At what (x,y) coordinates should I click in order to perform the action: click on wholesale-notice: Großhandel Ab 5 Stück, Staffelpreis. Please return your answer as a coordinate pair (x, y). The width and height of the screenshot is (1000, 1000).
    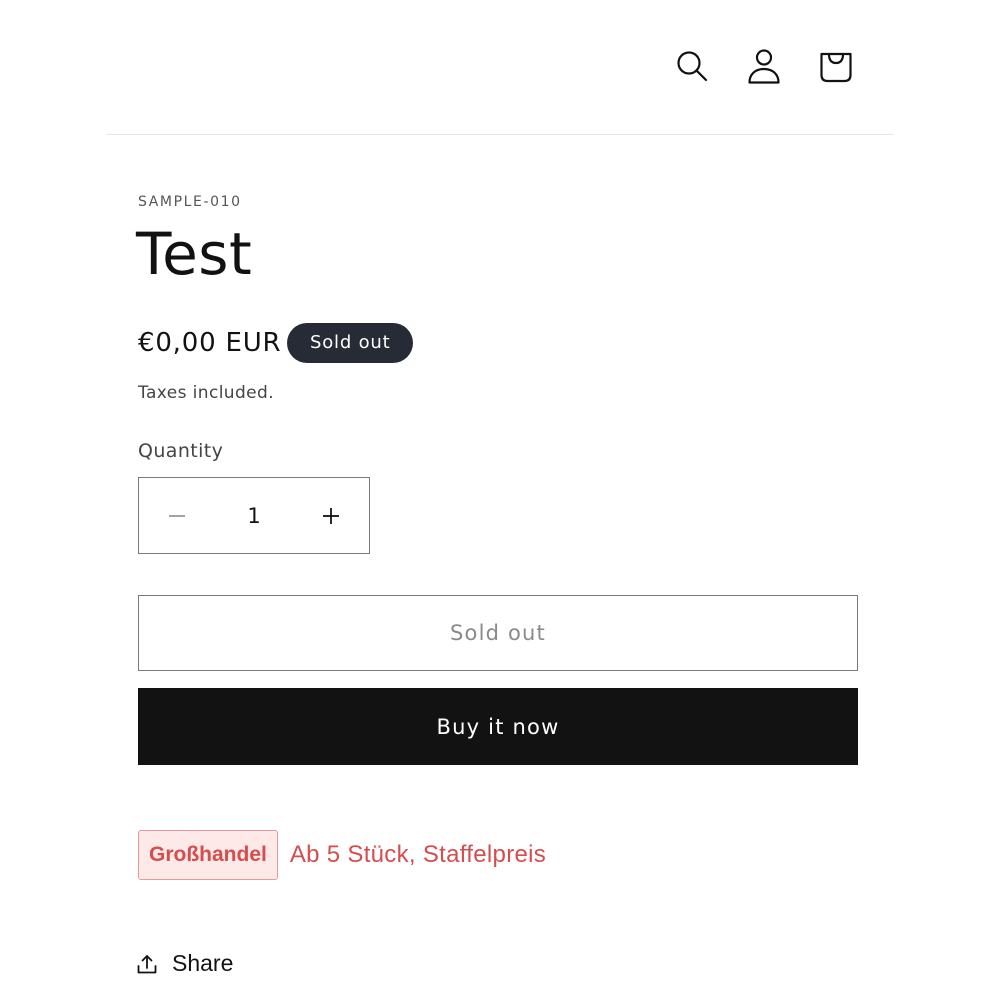
    Looking at the image, I should click on (342, 855).